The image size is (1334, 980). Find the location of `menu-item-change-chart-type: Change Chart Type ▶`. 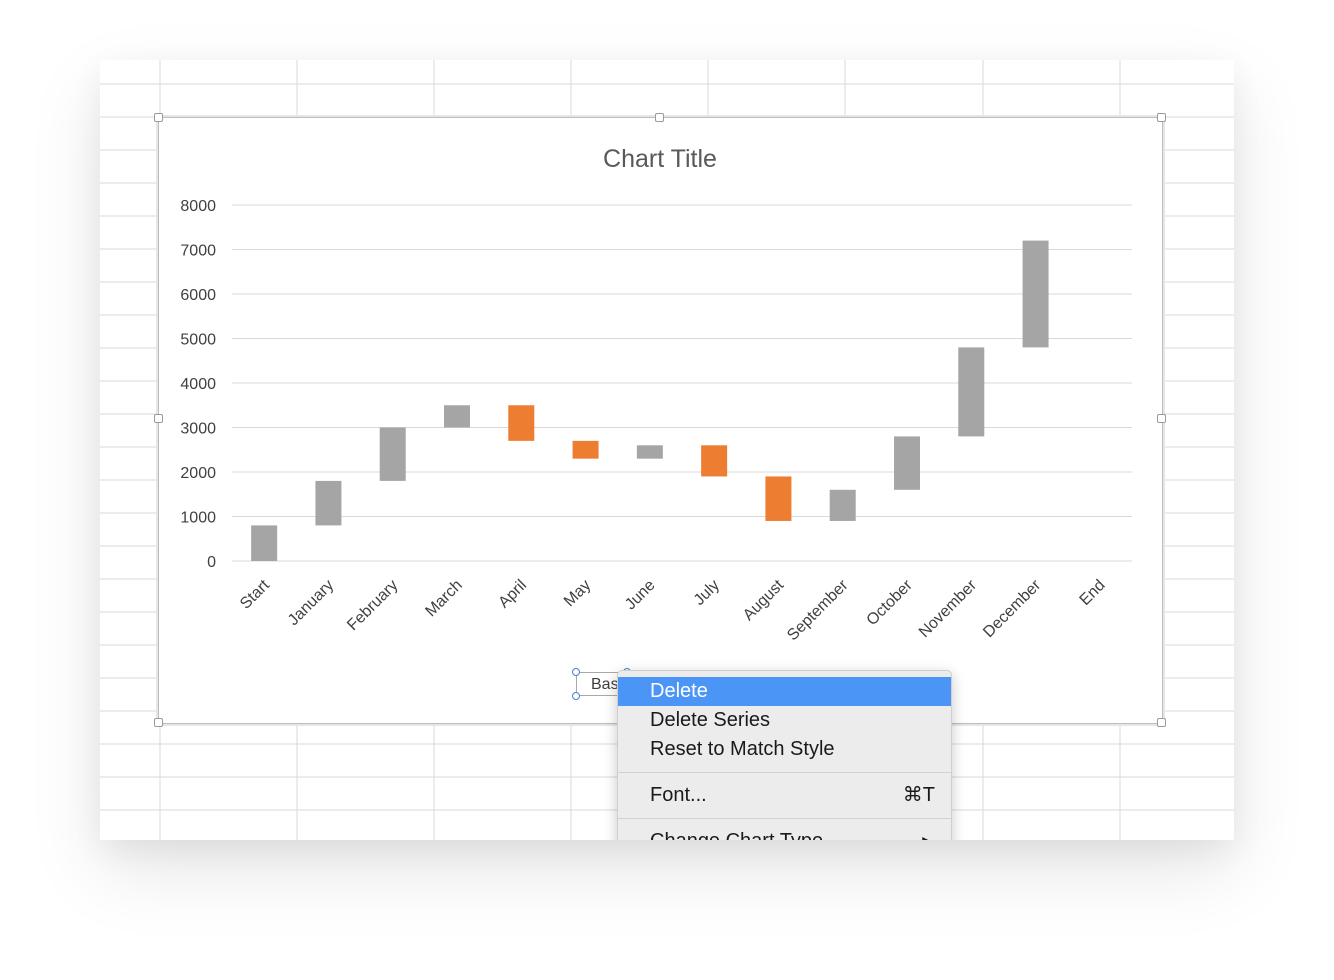

menu-item-change-chart-type: Change Chart Type ▶ is located at coordinates (784, 833).